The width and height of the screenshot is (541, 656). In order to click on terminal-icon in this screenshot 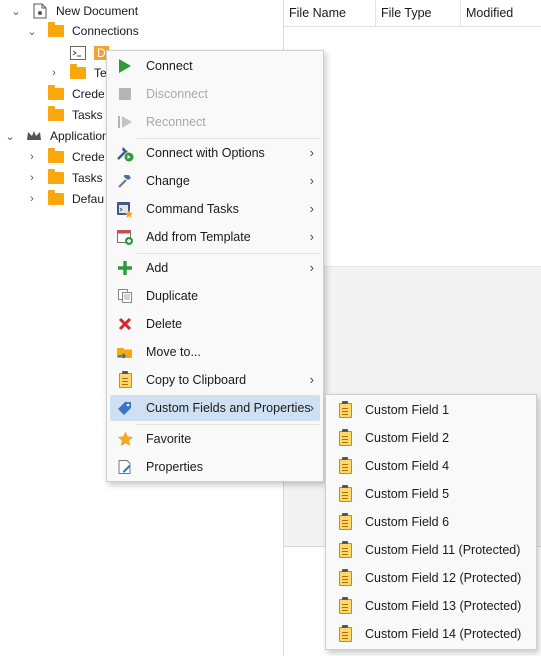, I will do `click(78, 53)`.